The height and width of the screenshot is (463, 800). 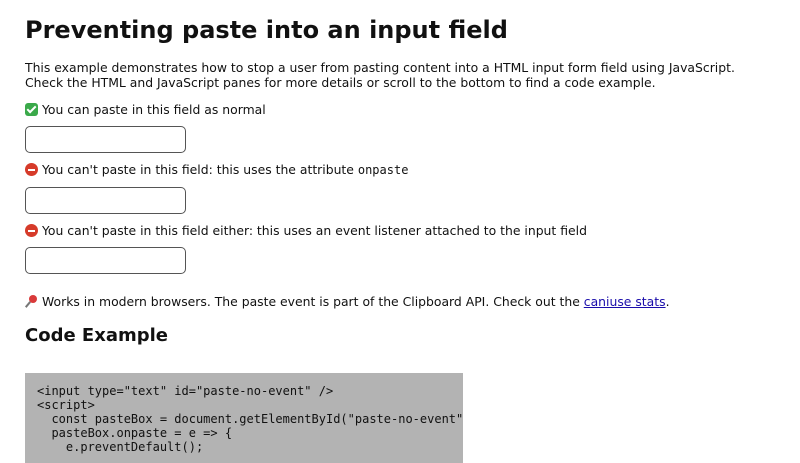 What do you see at coordinates (31, 109) in the screenshot?
I see `check-mark-icon` at bounding box center [31, 109].